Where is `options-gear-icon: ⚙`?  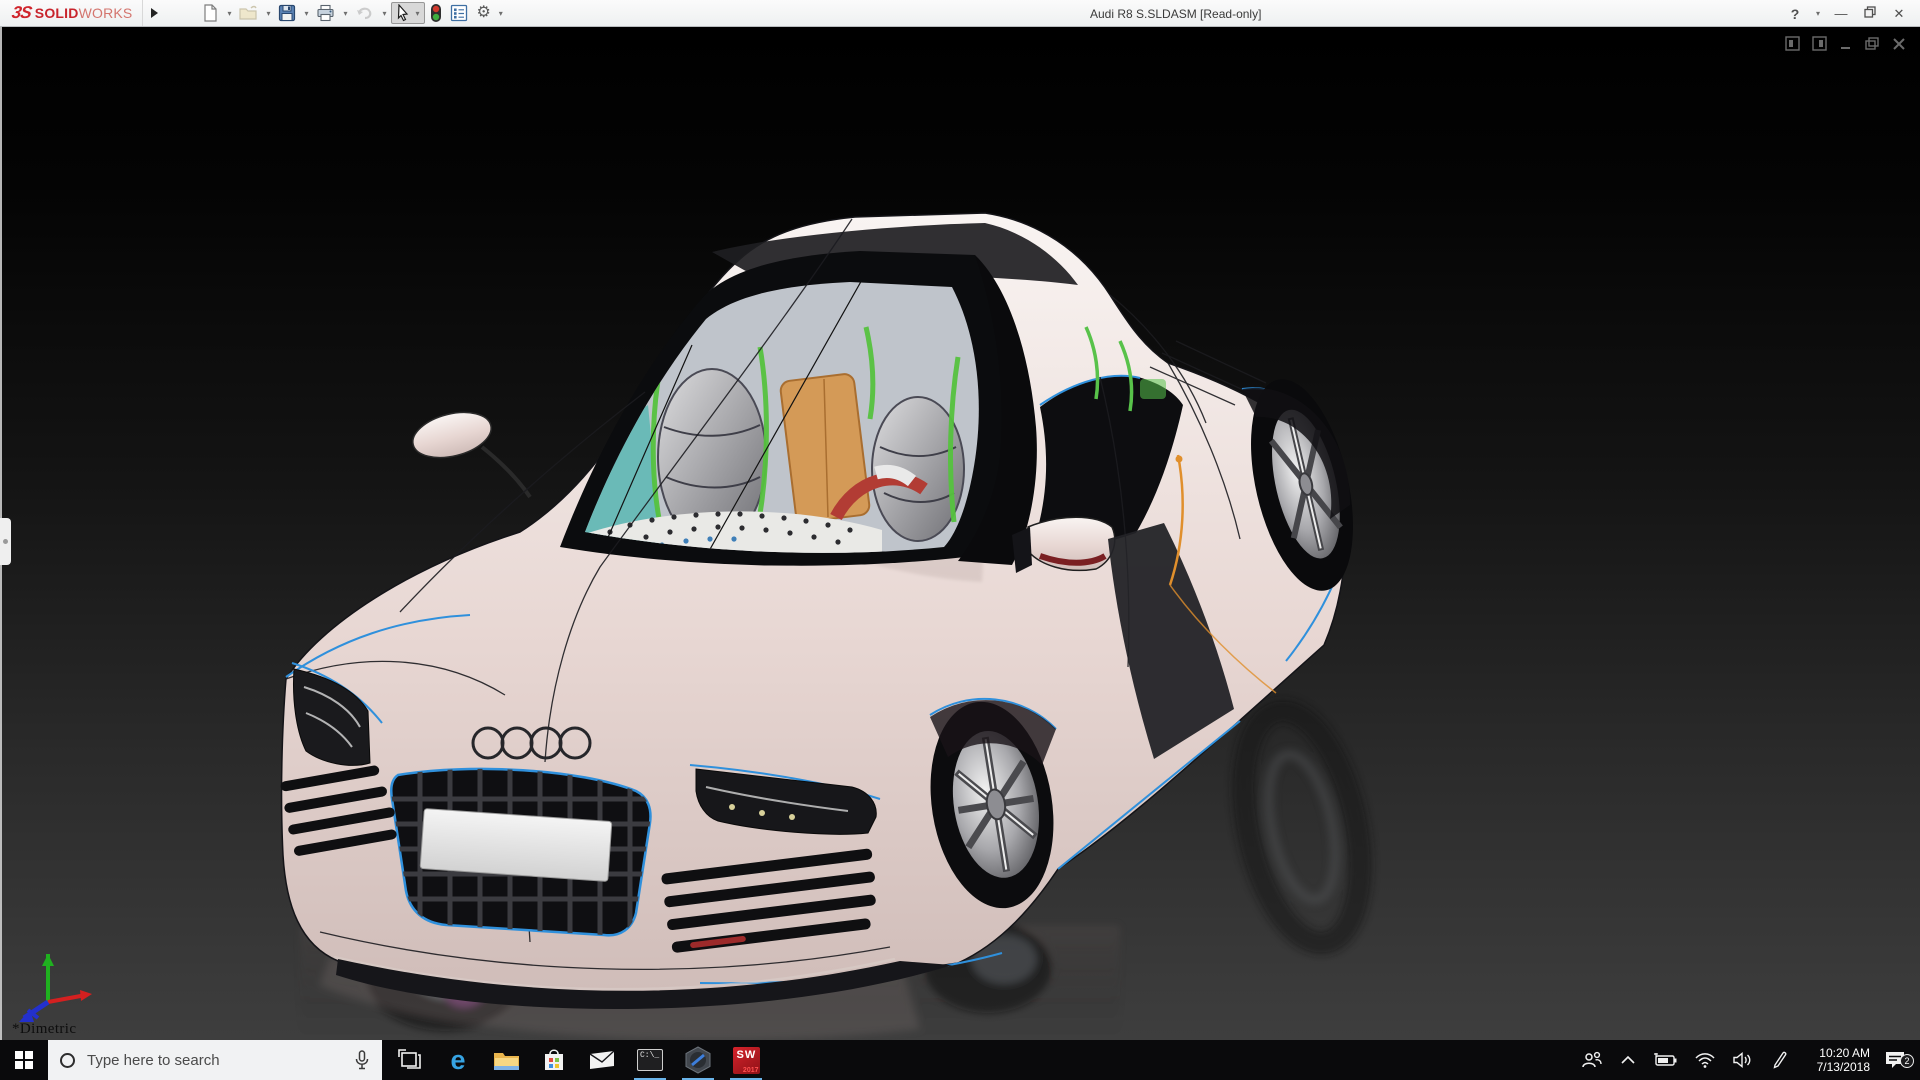
options-gear-icon: ⚙ is located at coordinates (483, 12).